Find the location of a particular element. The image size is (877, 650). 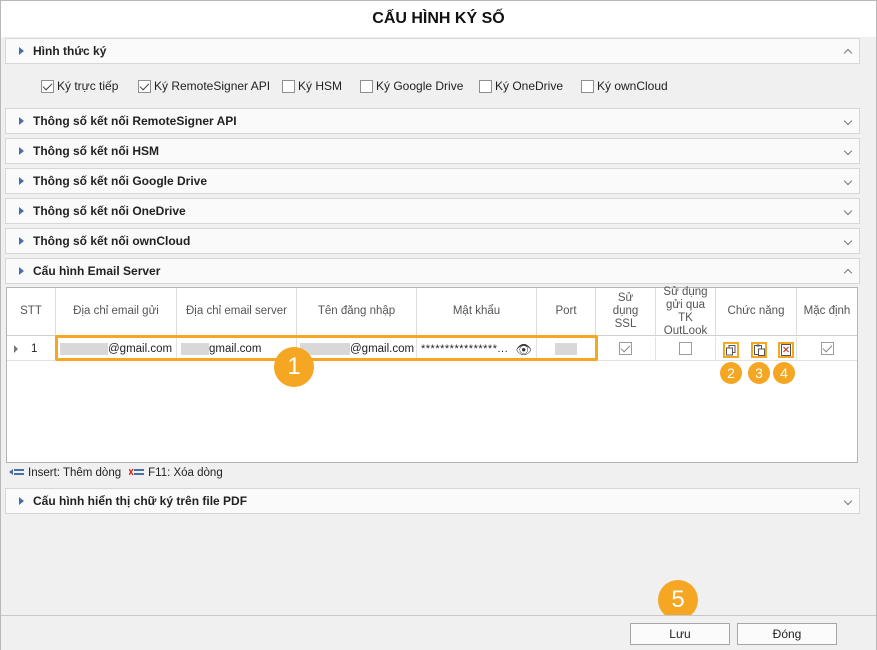

section-title: Cấu hình hiển thị chữ ký trên file PDF is located at coordinates (140, 501).